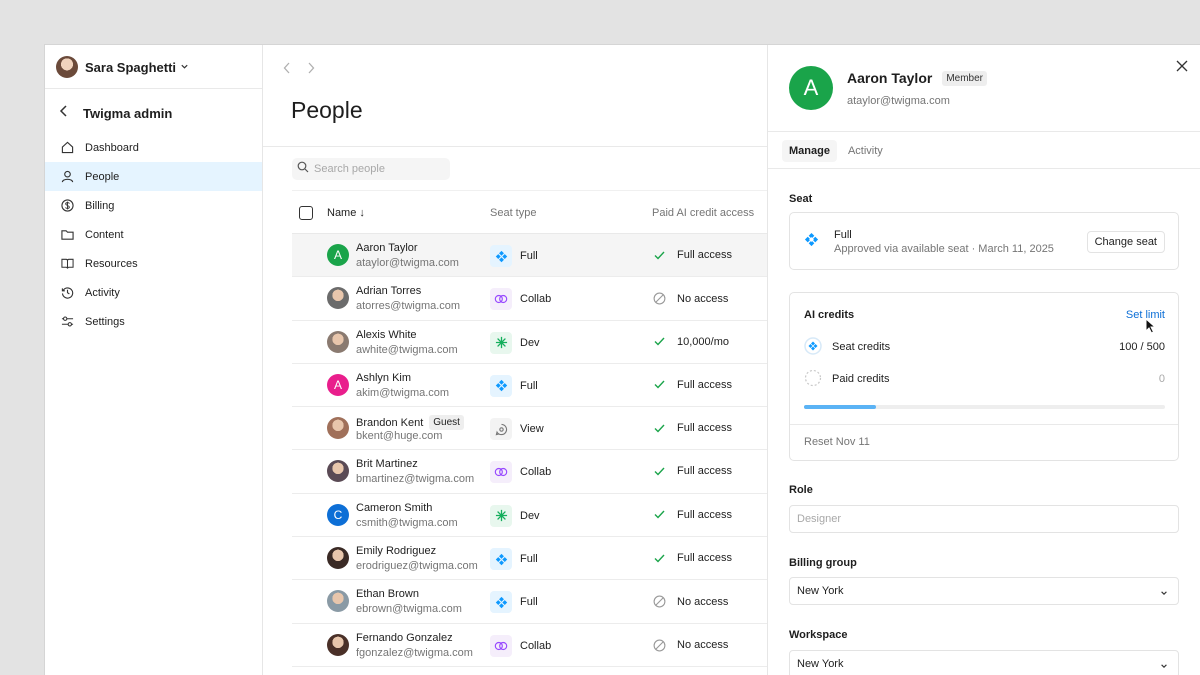 This screenshot has width=1200, height=675. What do you see at coordinates (311, 70) in the screenshot?
I see `forward-icon` at bounding box center [311, 70].